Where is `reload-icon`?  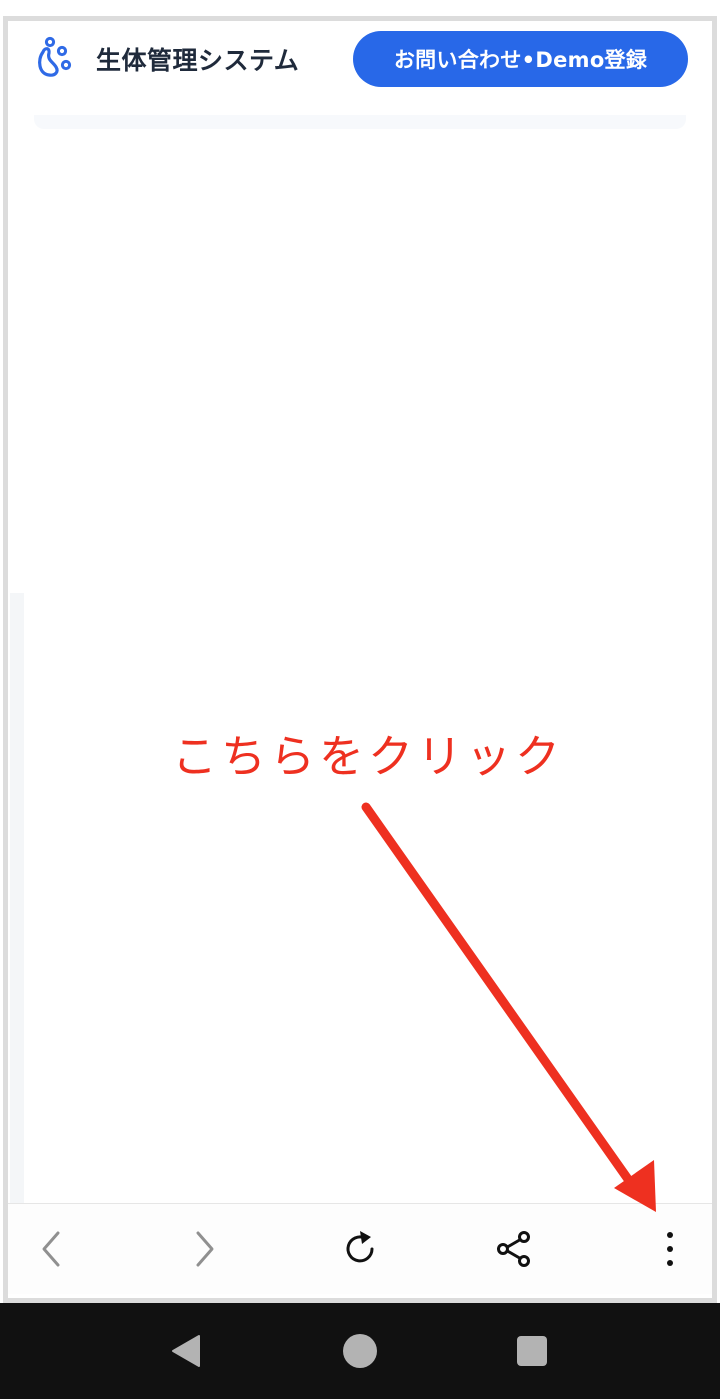
reload-icon is located at coordinates (360, 1249).